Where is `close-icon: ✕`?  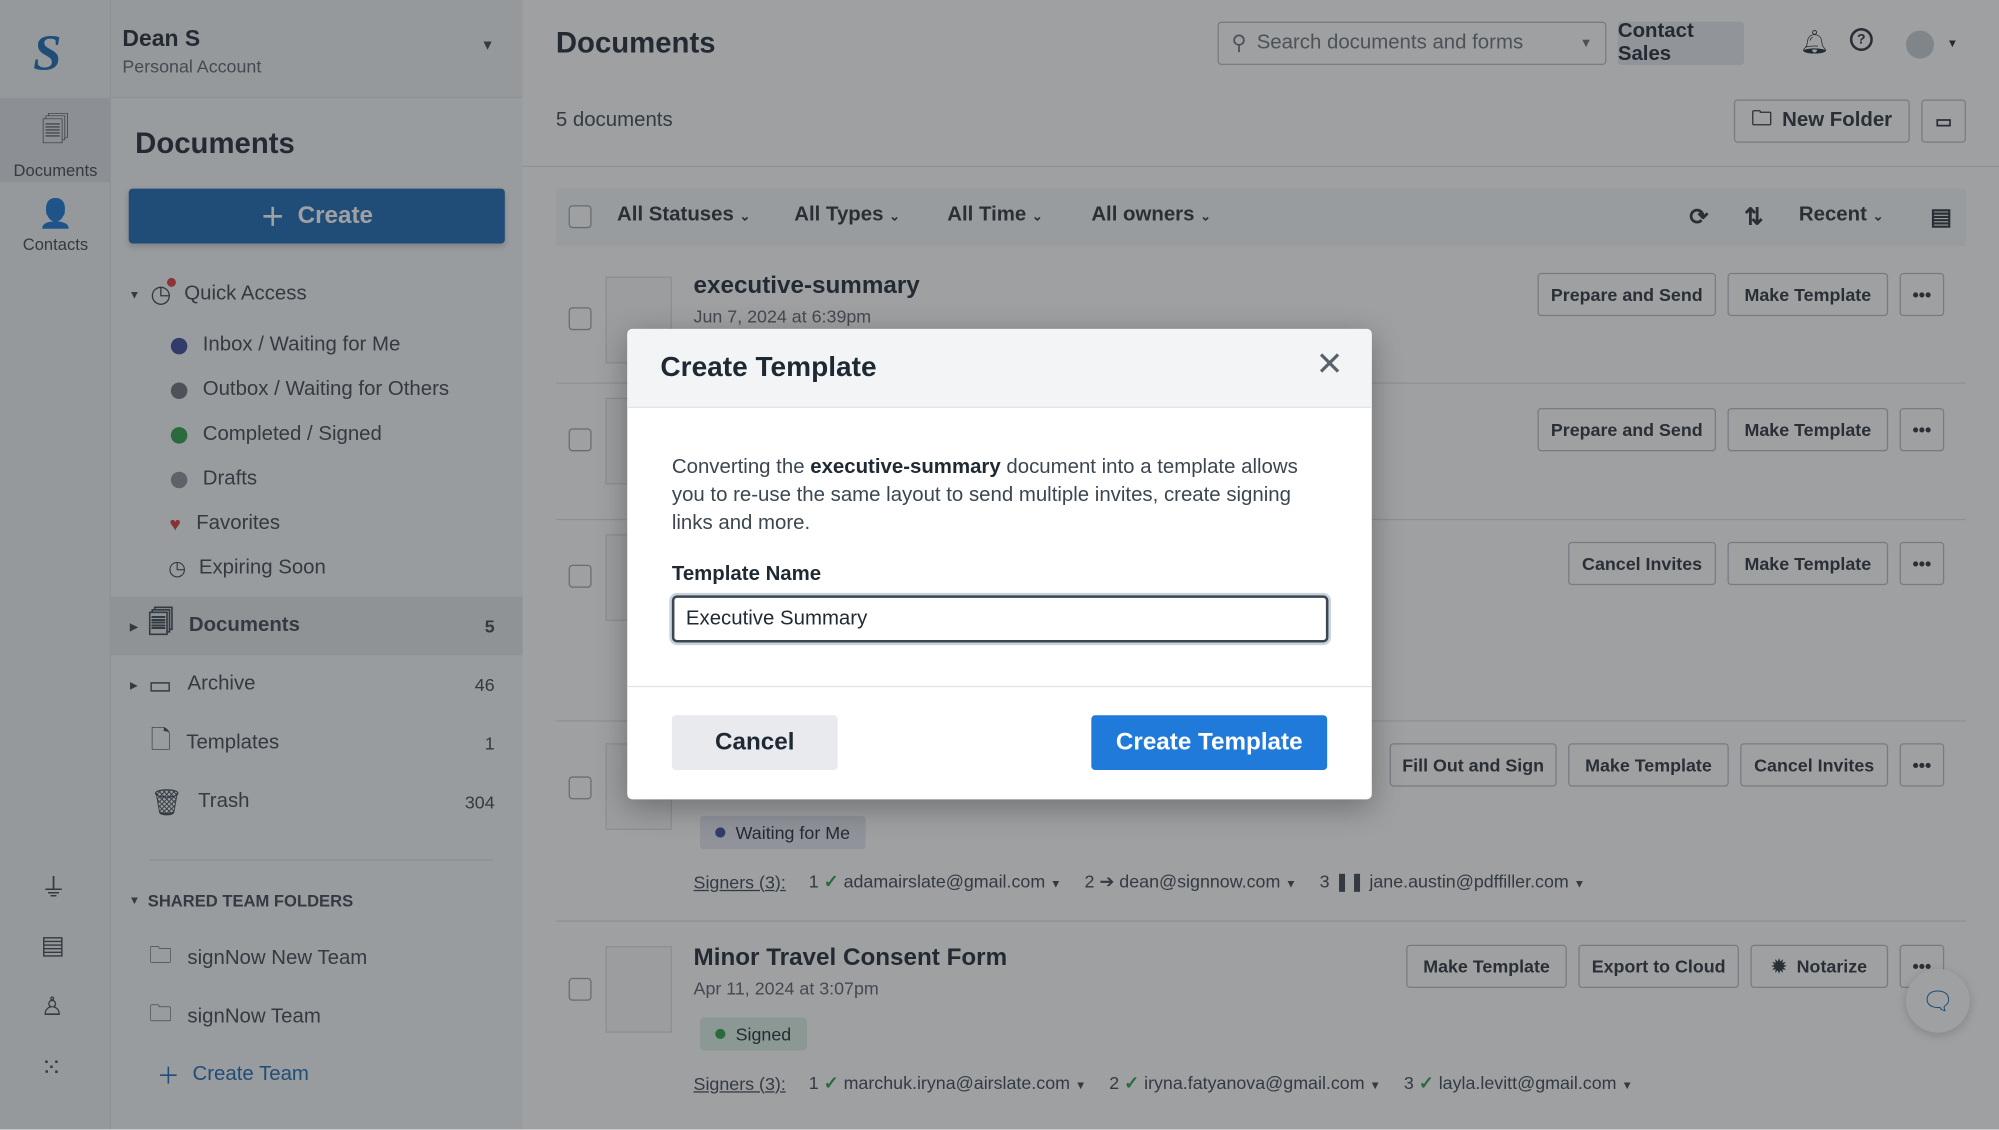 close-icon: ✕ is located at coordinates (1330, 363).